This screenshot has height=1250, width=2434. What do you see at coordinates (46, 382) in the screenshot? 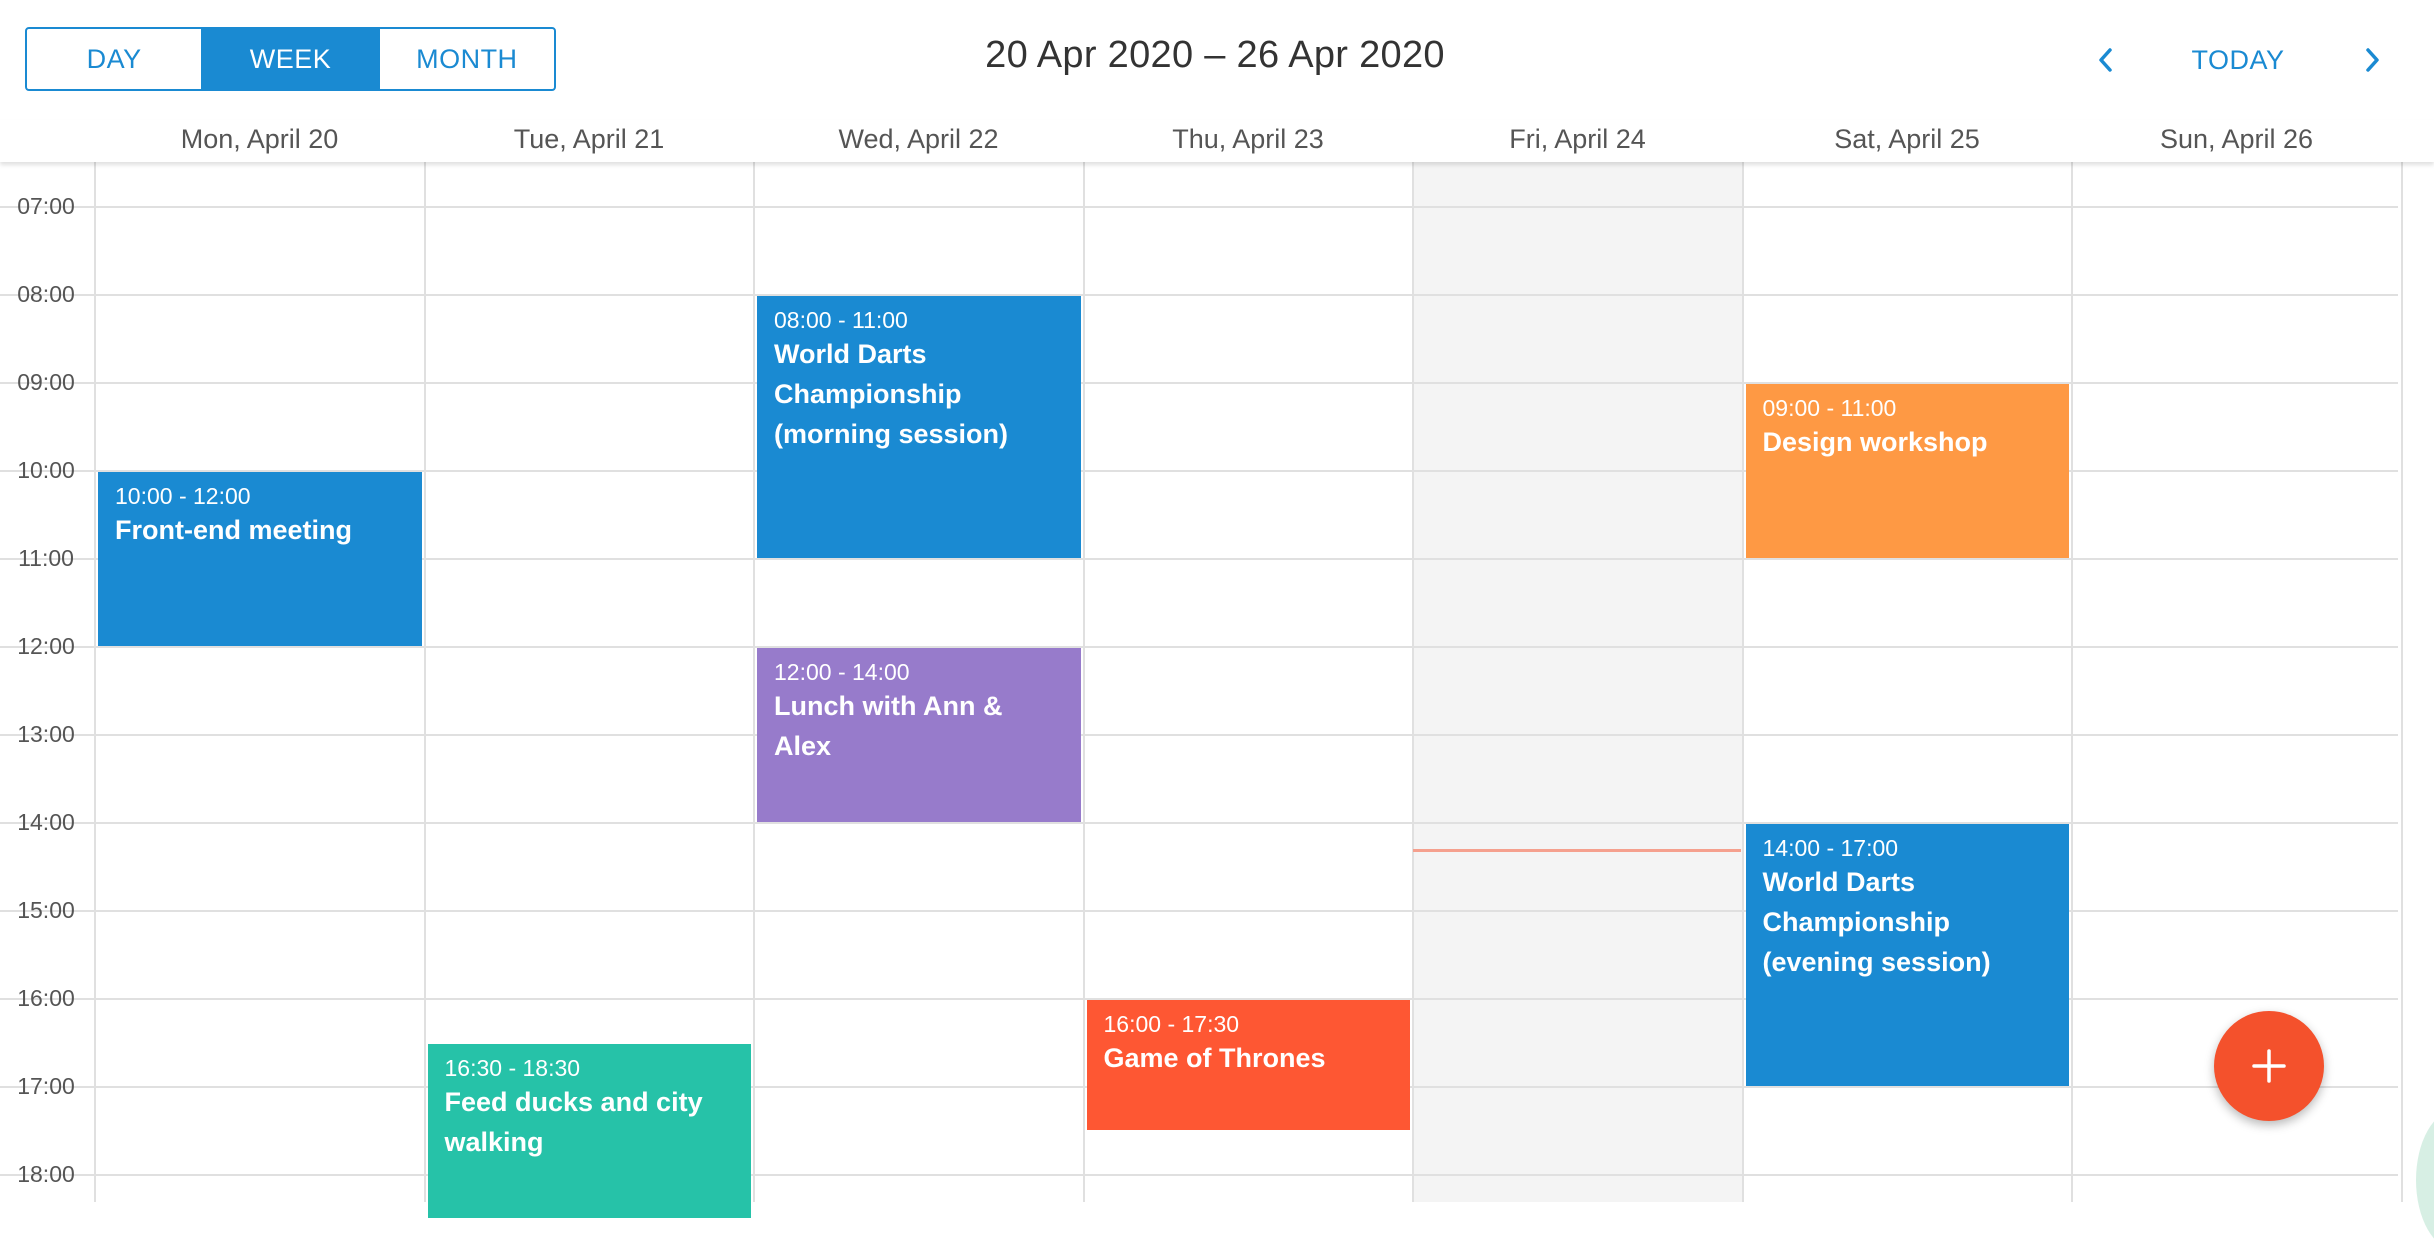
I see `time-label: 09:00` at bounding box center [46, 382].